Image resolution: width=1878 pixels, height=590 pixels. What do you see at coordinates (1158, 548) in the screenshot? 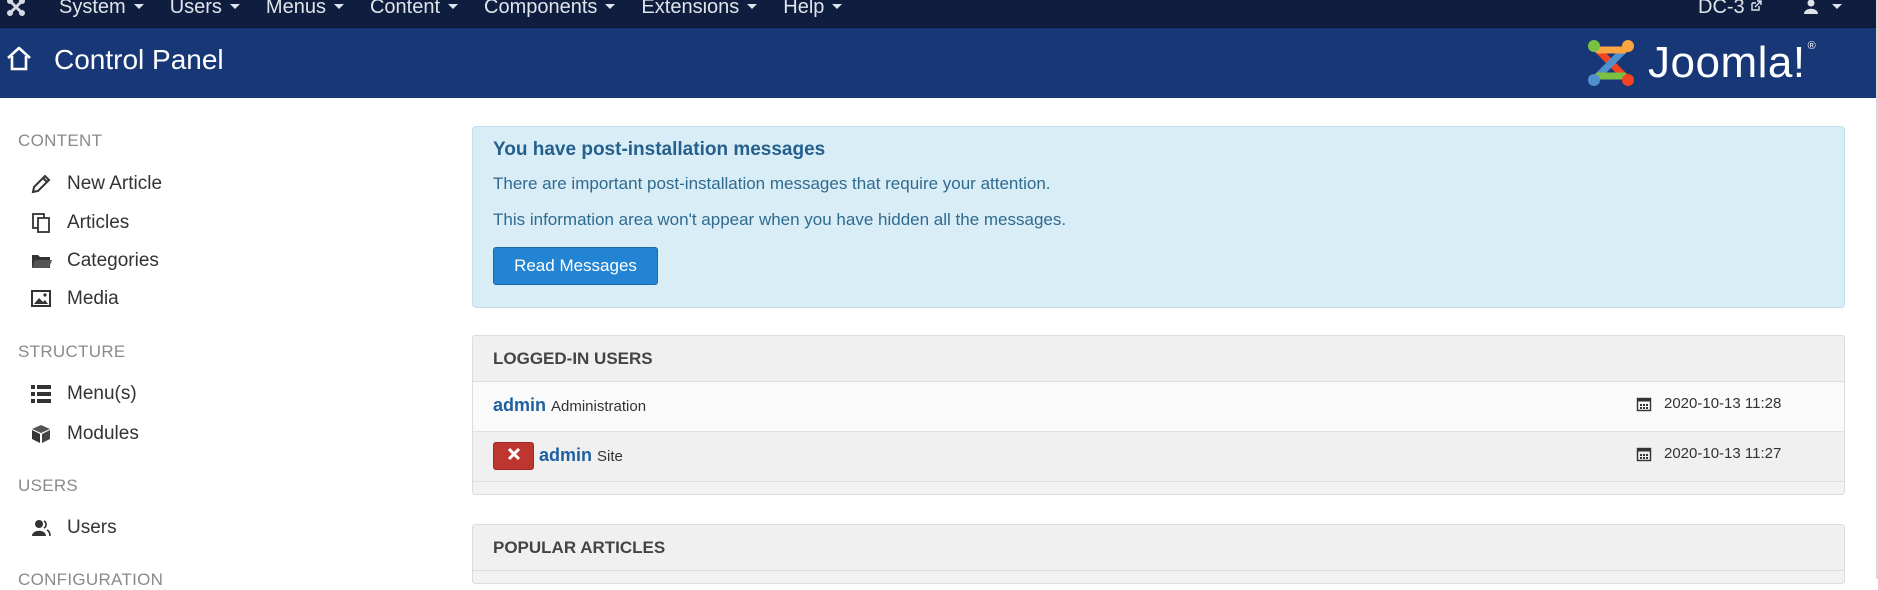
I see `panel-title: POPULAR ARTICLES` at bounding box center [1158, 548].